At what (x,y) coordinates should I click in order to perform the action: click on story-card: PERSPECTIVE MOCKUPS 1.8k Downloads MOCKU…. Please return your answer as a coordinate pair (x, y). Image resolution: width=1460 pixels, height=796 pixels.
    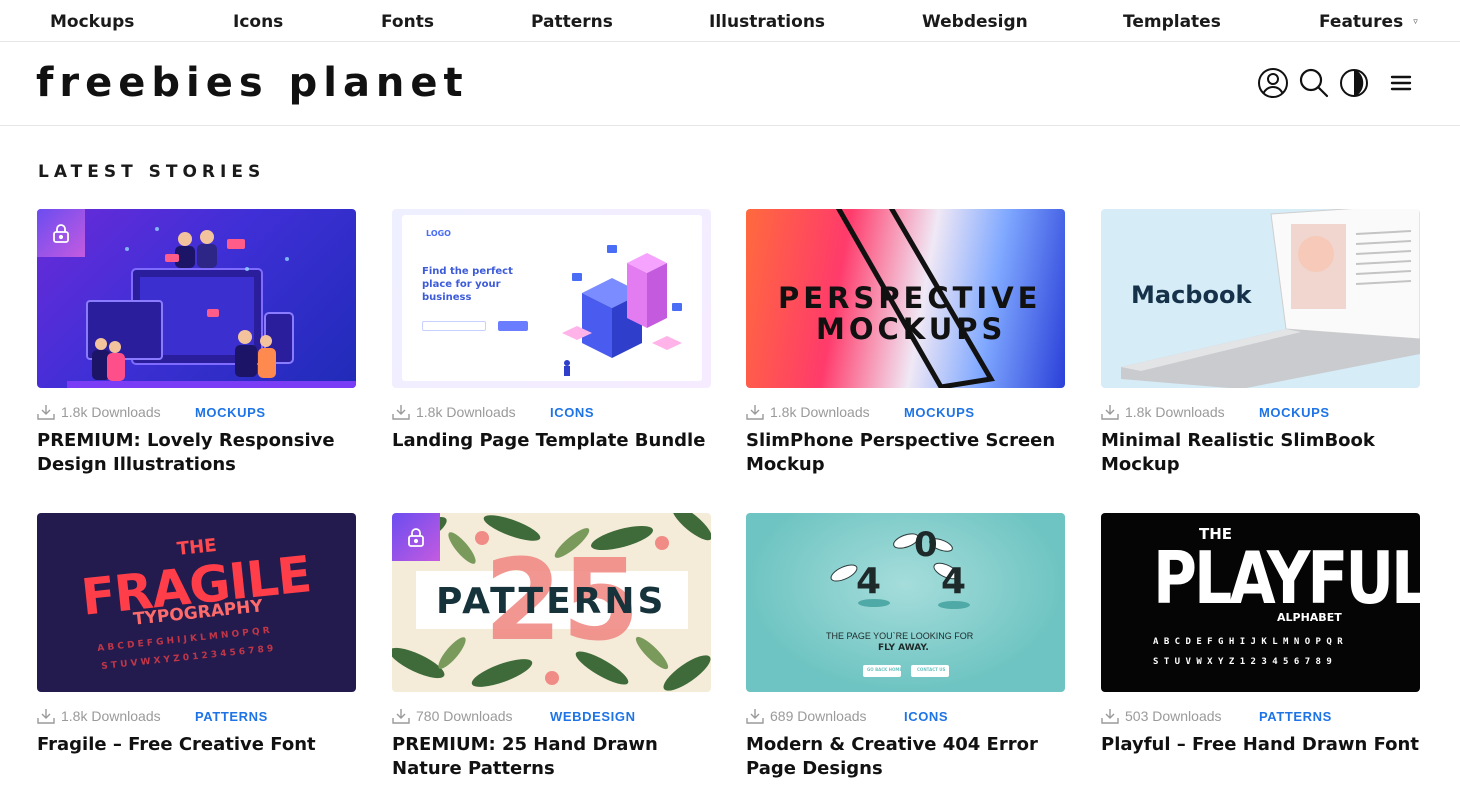
    Looking at the image, I should click on (905, 343).